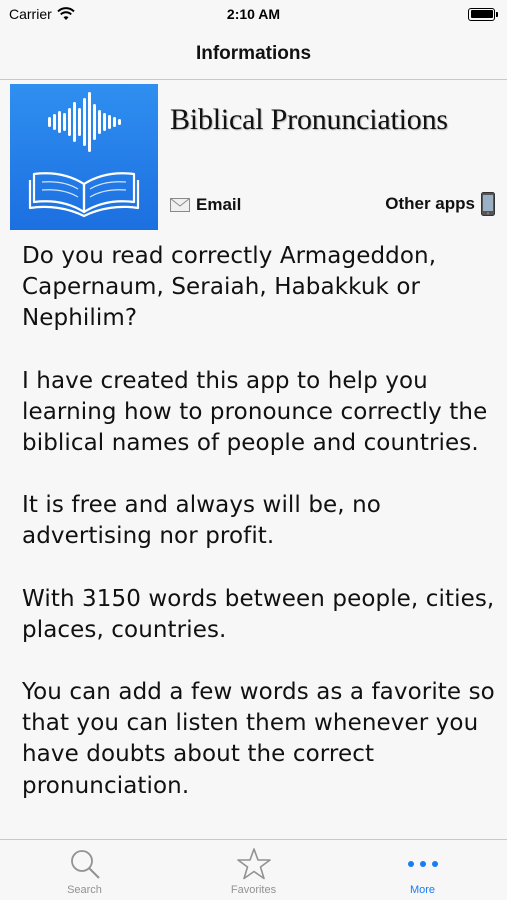  I want to click on tab-more: More, so click(422, 870).